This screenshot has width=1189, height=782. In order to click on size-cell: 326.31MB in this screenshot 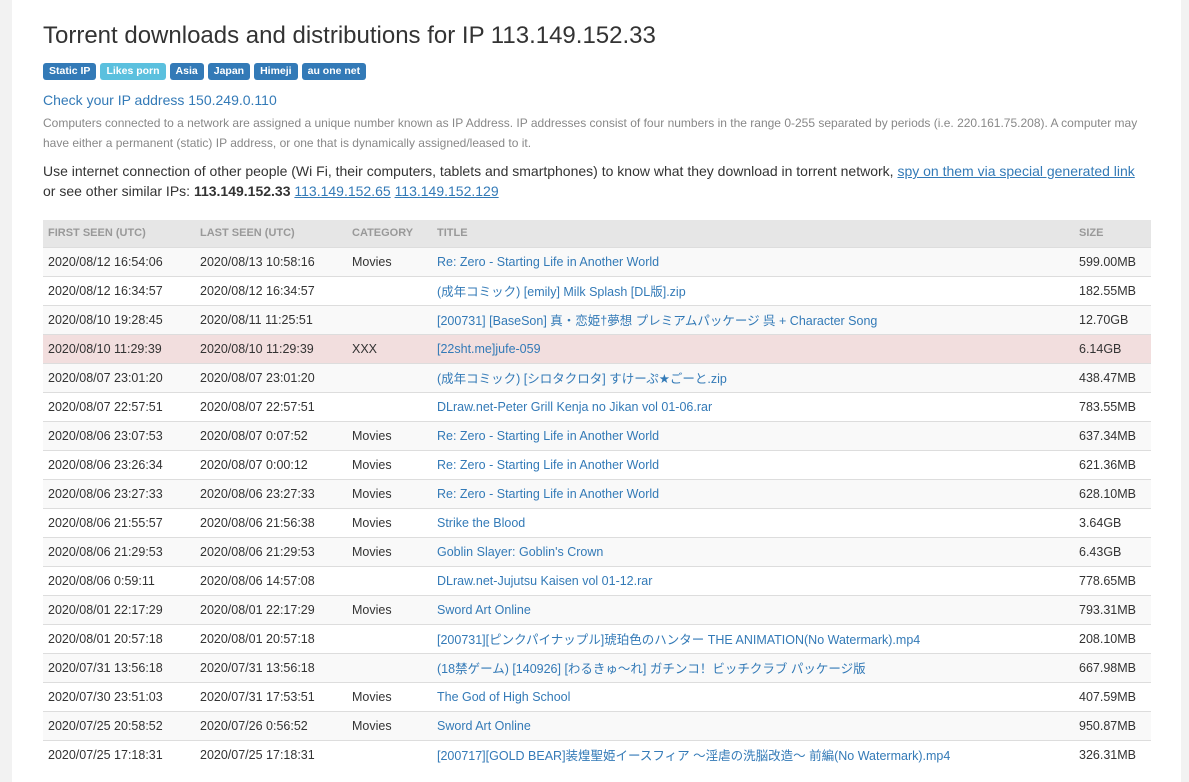, I will do `click(1112, 754)`.